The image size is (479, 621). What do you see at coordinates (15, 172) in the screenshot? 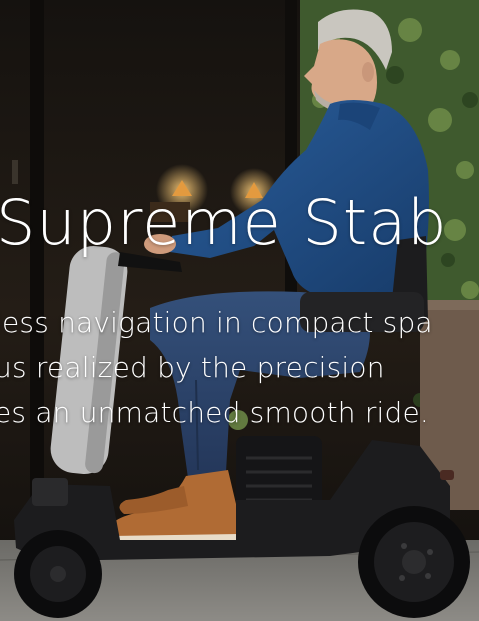
I see `door-handle` at bounding box center [15, 172].